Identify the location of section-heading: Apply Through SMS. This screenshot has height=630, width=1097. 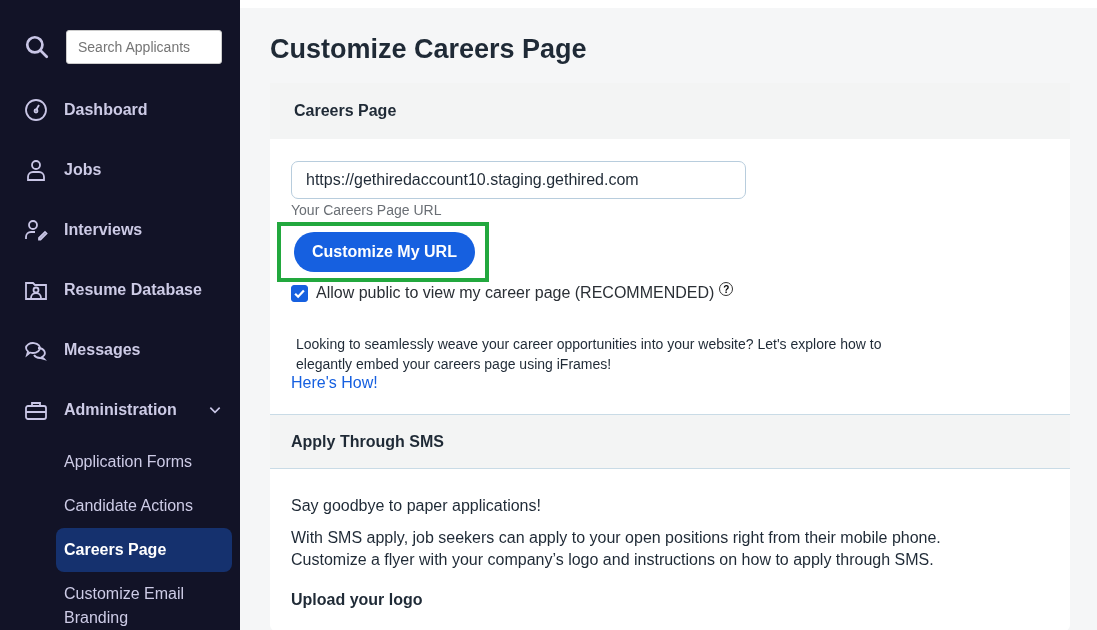
(367, 441).